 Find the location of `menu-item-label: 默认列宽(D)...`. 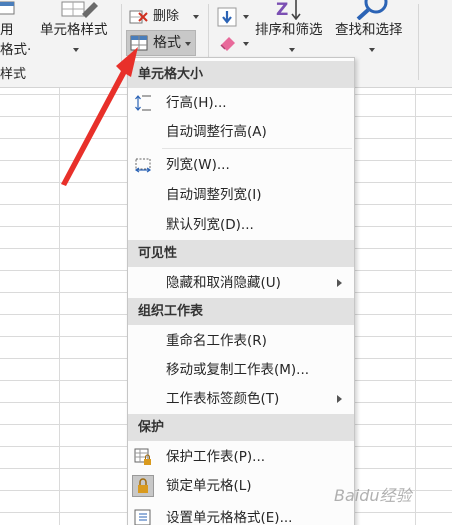

menu-item-label: 默认列宽(D)... is located at coordinates (210, 225).